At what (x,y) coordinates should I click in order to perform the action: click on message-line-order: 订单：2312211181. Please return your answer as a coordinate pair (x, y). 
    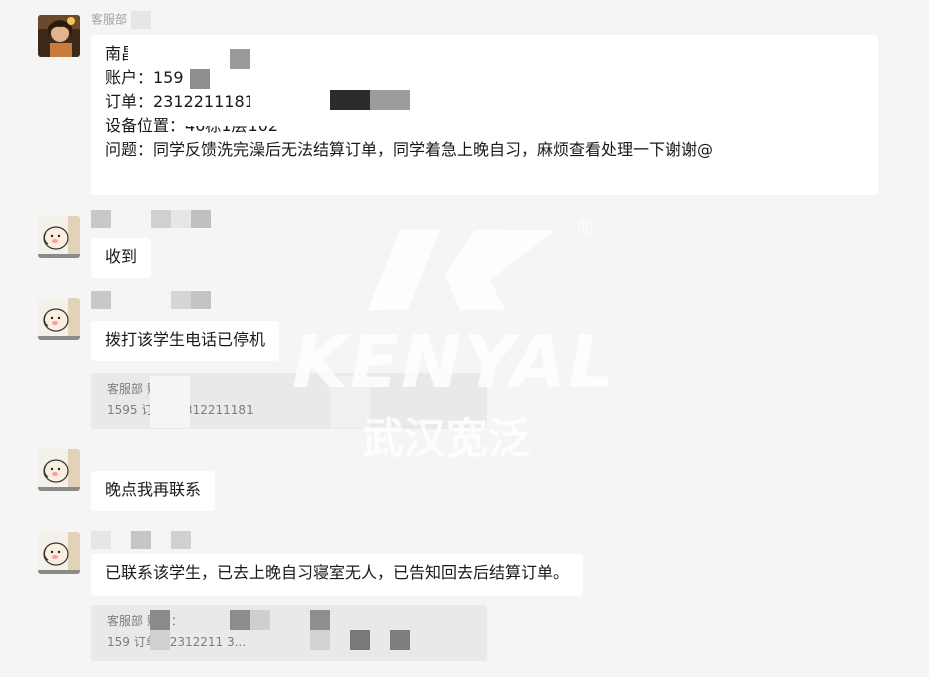
    Looking at the image, I should click on (180, 101).